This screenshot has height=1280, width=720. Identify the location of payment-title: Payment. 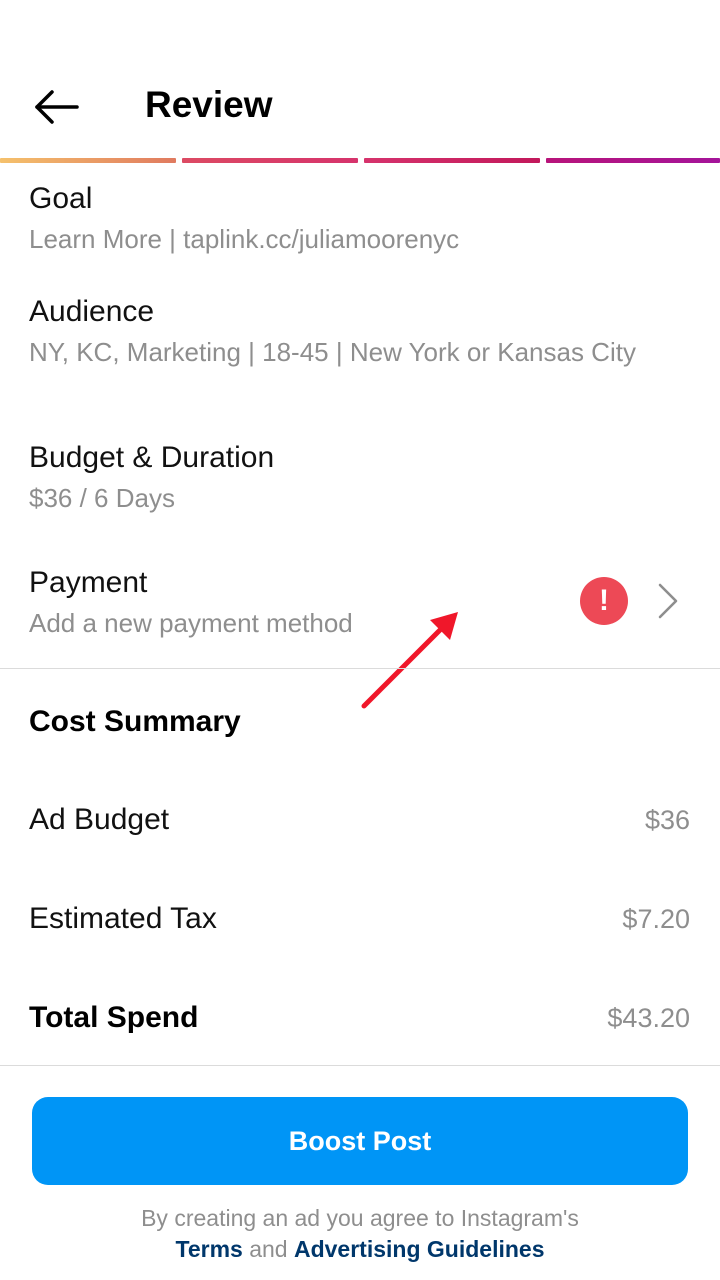
(88, 582).